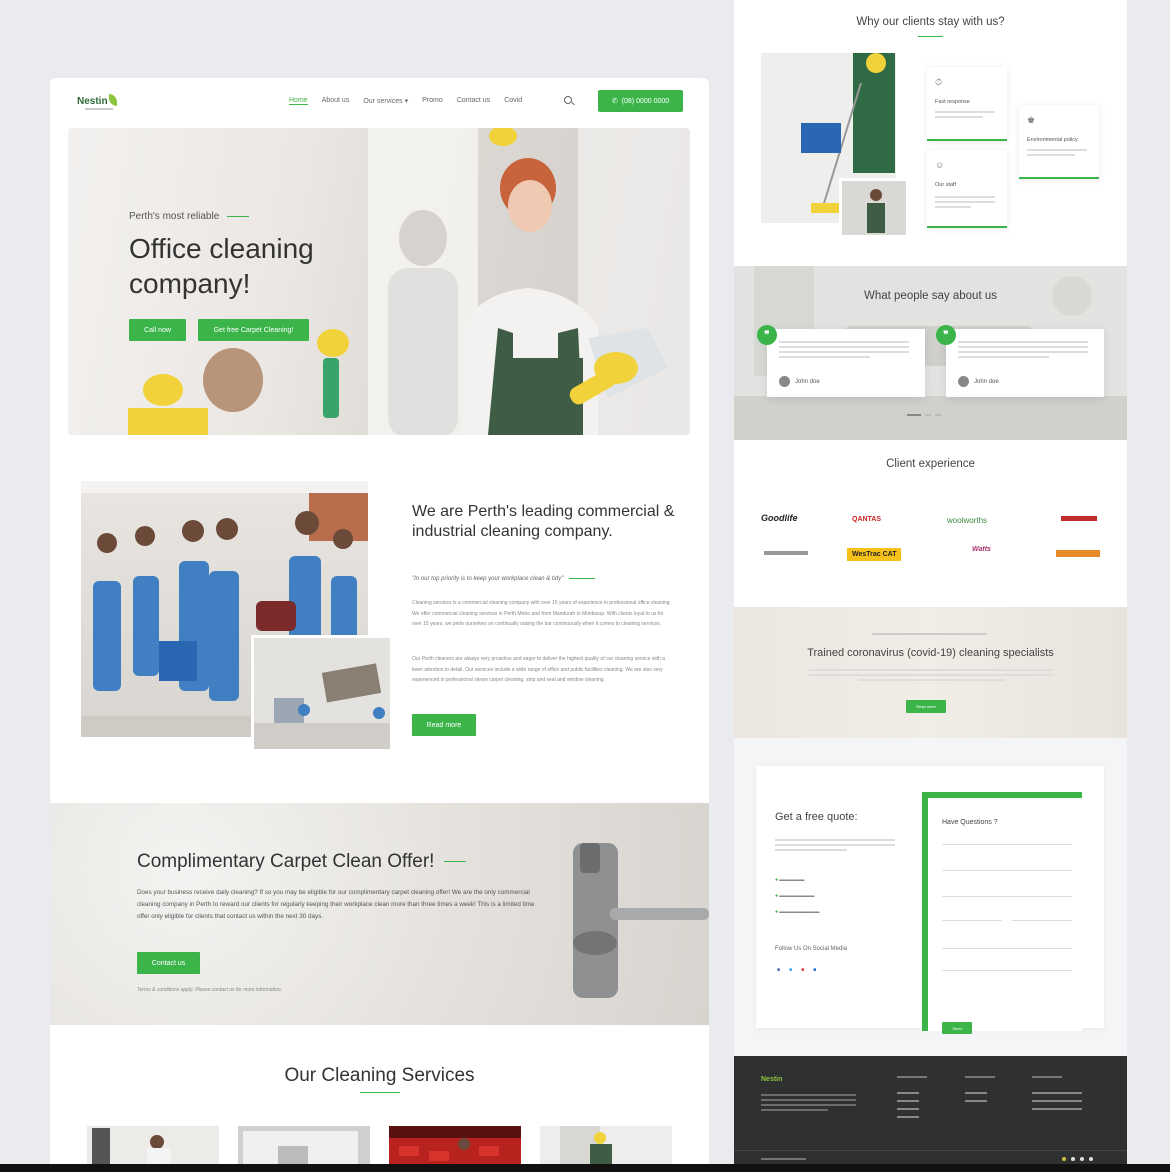 This screenshot has height=1172, width=1170. Describe the element at coordinates (97, 100) in the screenshot. I see `logo: Nestin` at that location.